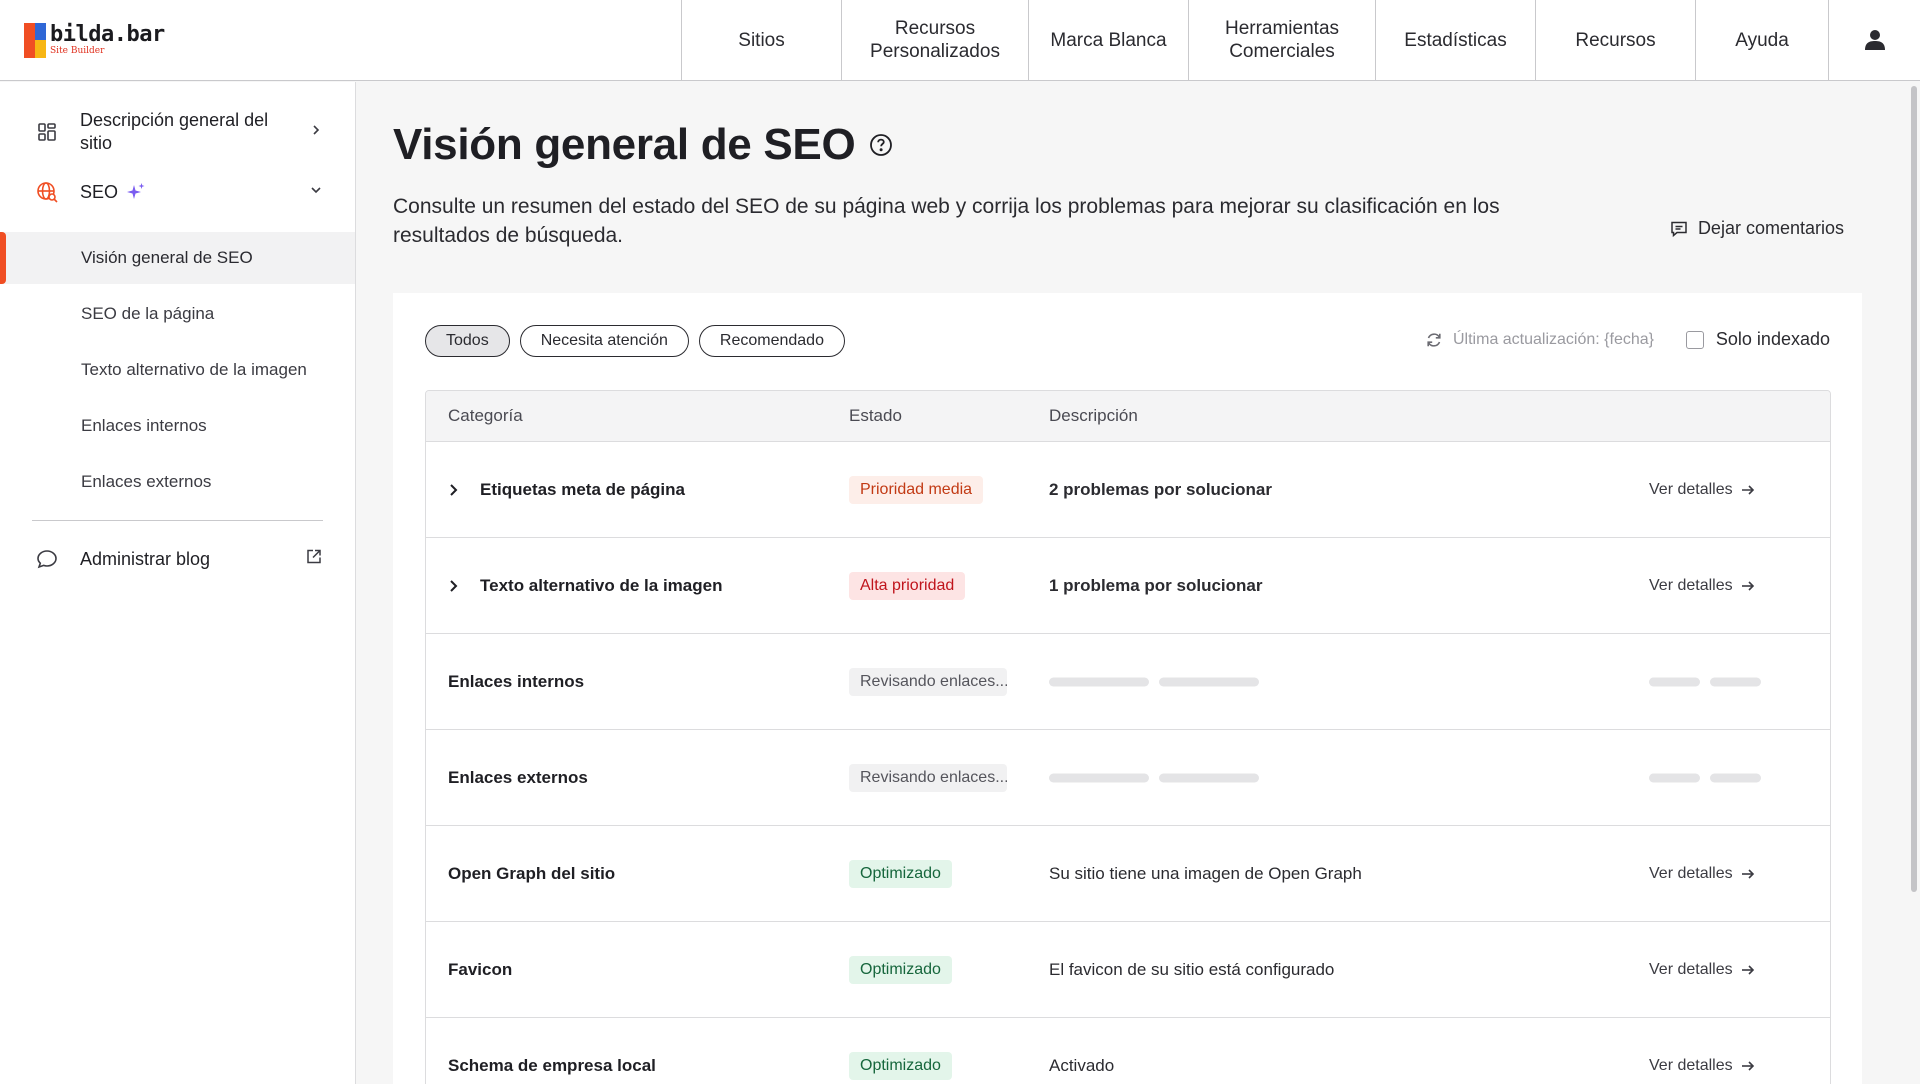 The height and width of the screenshot is (1084, 1920). I want to click on category-label: Open Graph del sitio, so click(532, 873).